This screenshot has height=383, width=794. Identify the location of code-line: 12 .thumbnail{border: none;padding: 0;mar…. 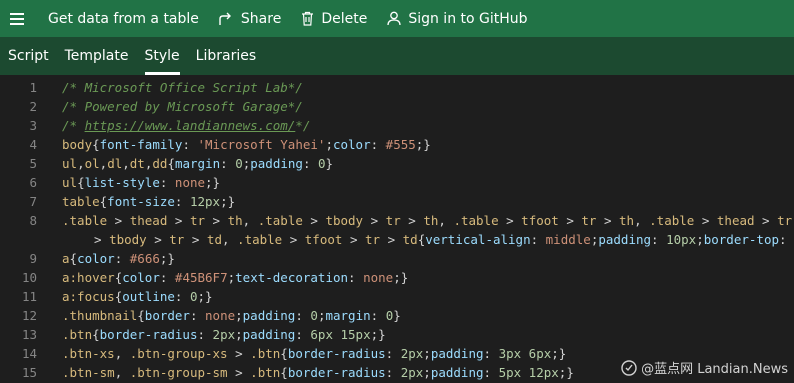
(397, 315).